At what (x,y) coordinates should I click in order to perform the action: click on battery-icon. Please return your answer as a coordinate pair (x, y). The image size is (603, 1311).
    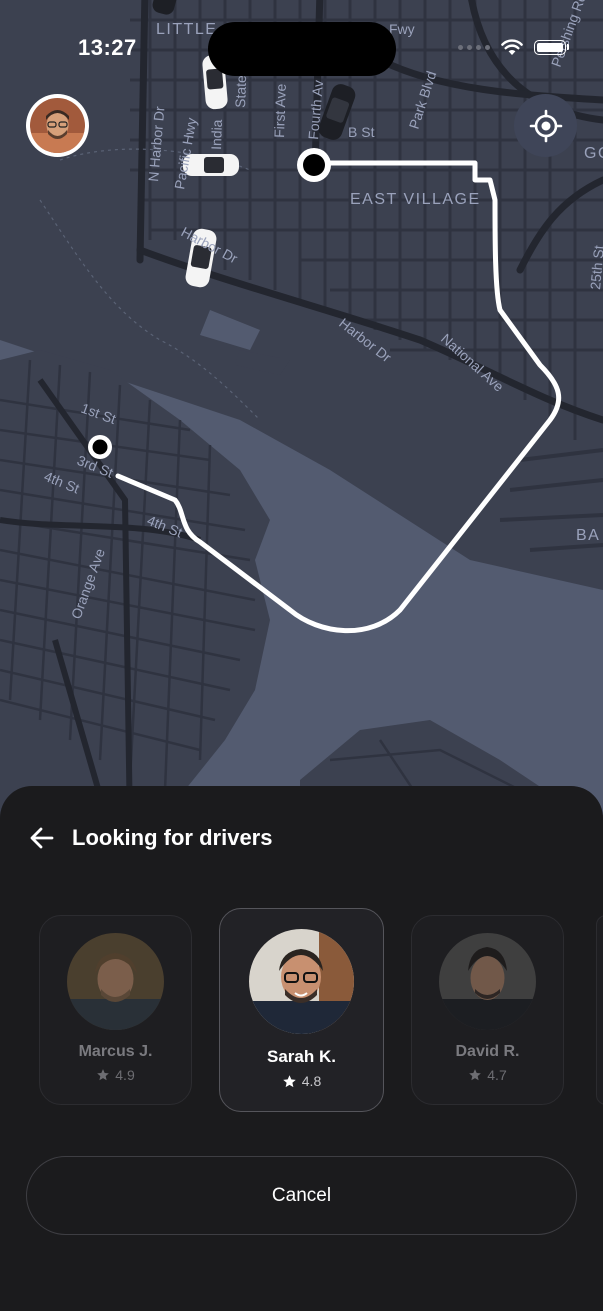
    Looking at the image, I should click on (550, 47).